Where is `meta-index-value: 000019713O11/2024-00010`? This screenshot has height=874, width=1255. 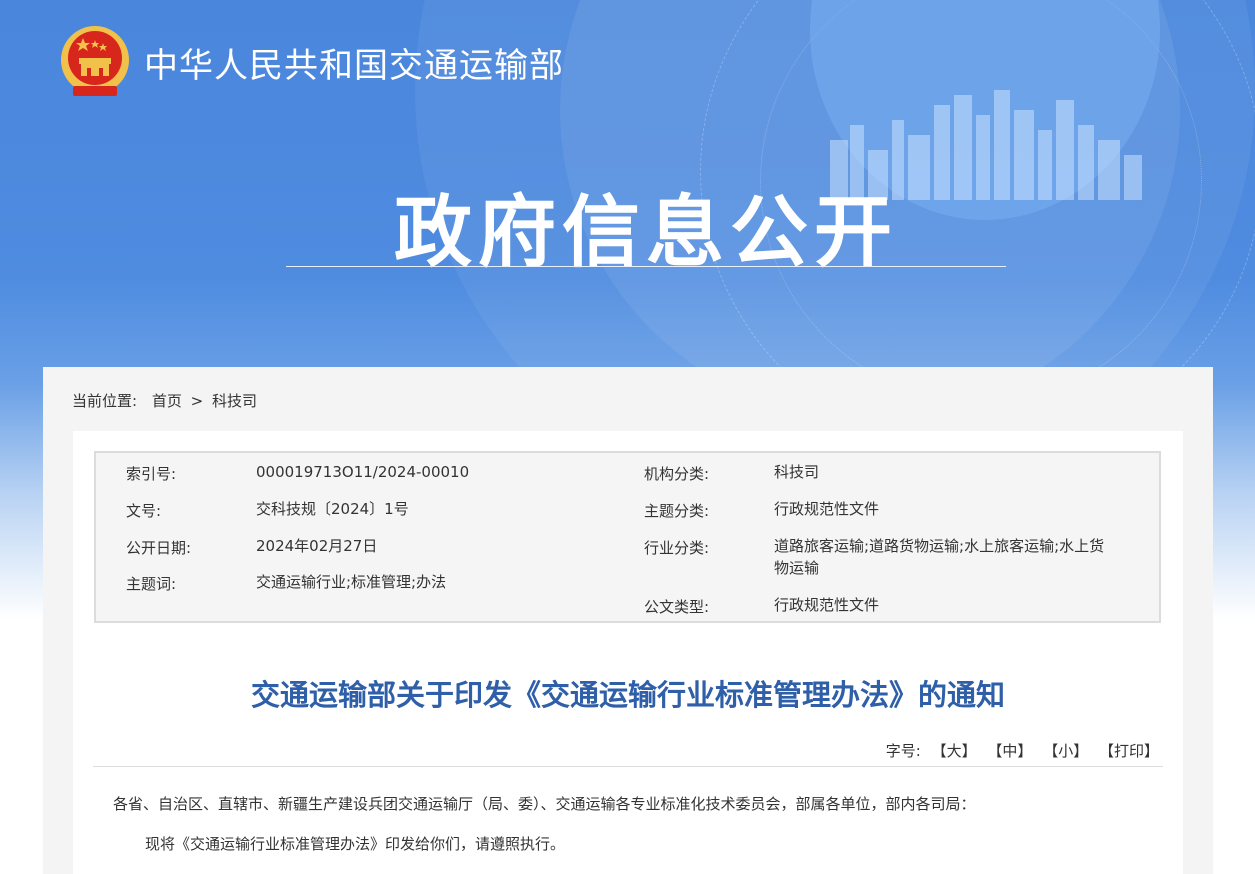
meta-index-value: 000019713O11/2024-00010 is located at coordinates (363, 472).